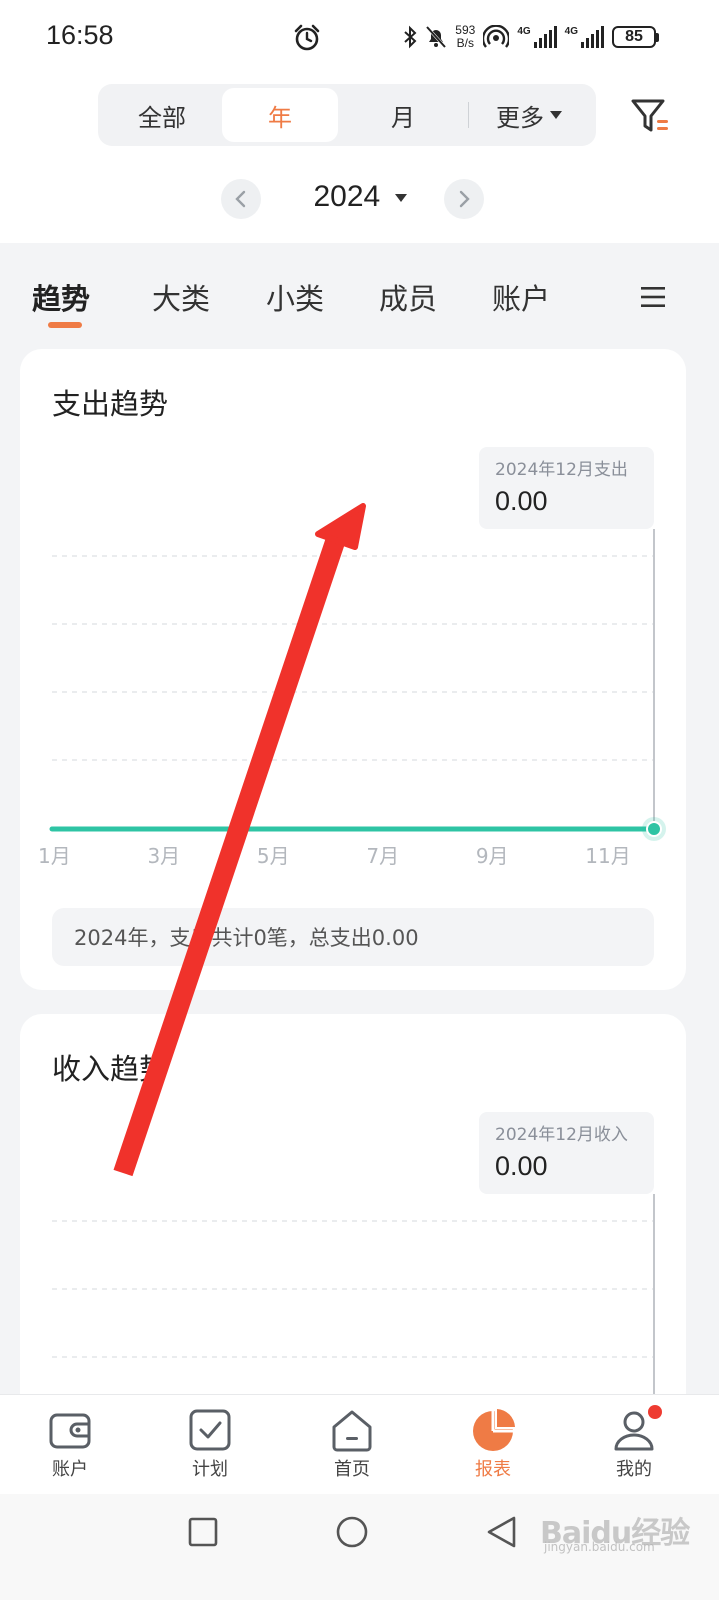 This screenshot has width=719, height=1600. I want to click on baidu-watermark: Baidu经验 jingyan.baidu.com, so click(625, 1530).